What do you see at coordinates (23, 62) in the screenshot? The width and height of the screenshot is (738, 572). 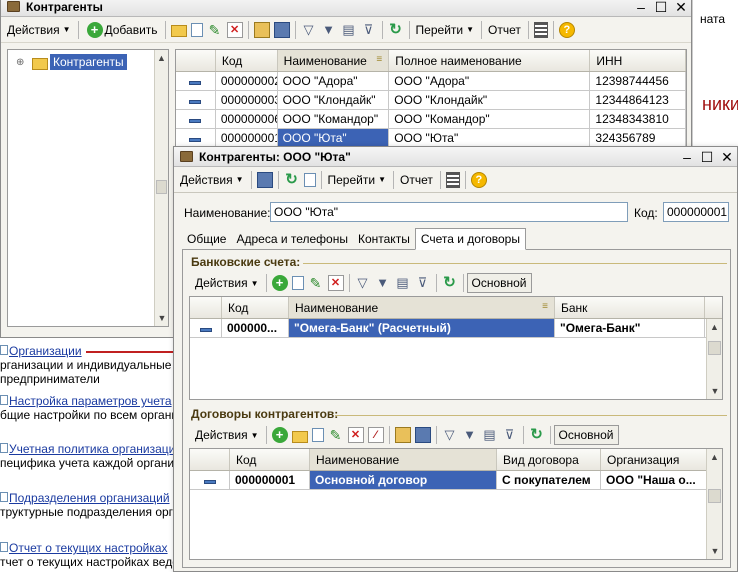 I see `expand-icon: ⊕` at bounding box center [23, 62].